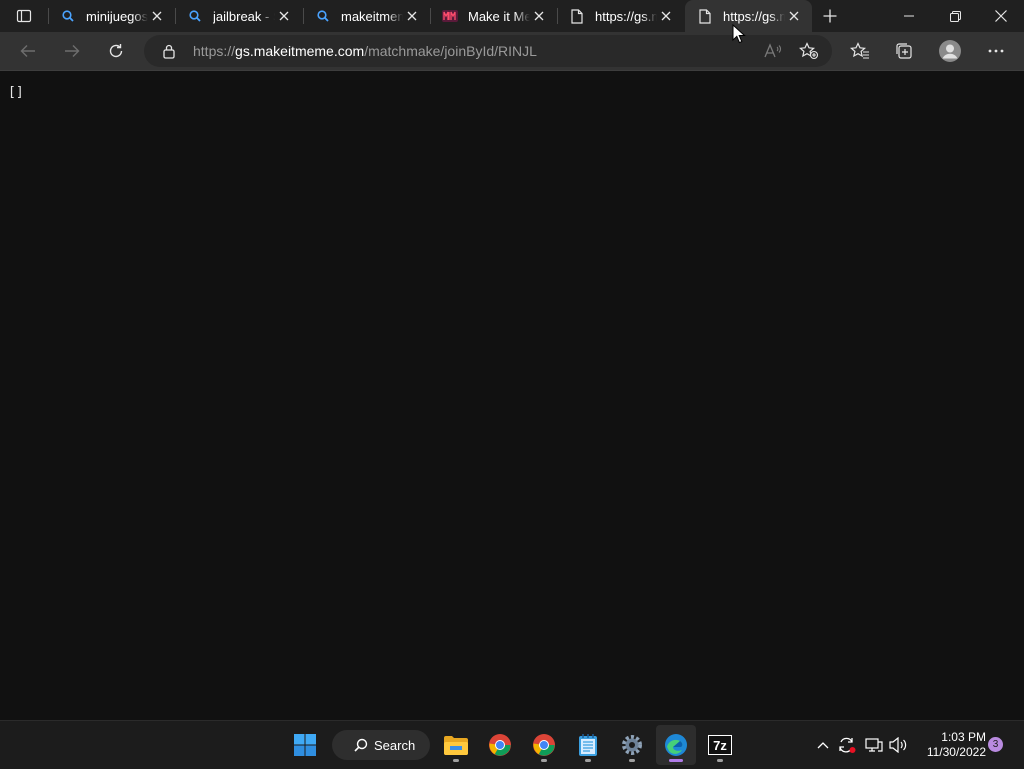 The height and width of the screenshot is (769, 1024). I want to click on refresh-button, so click(116, 51).